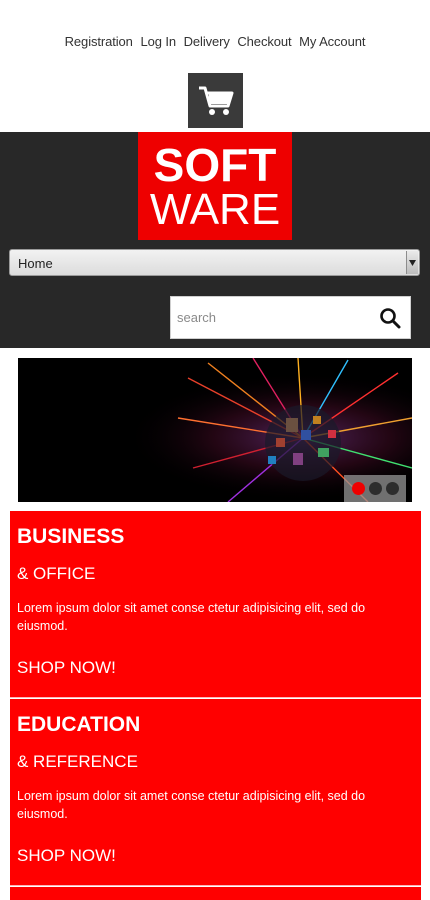  I want to click on promo-subtitle: & OFFICE, so click(56, 573).